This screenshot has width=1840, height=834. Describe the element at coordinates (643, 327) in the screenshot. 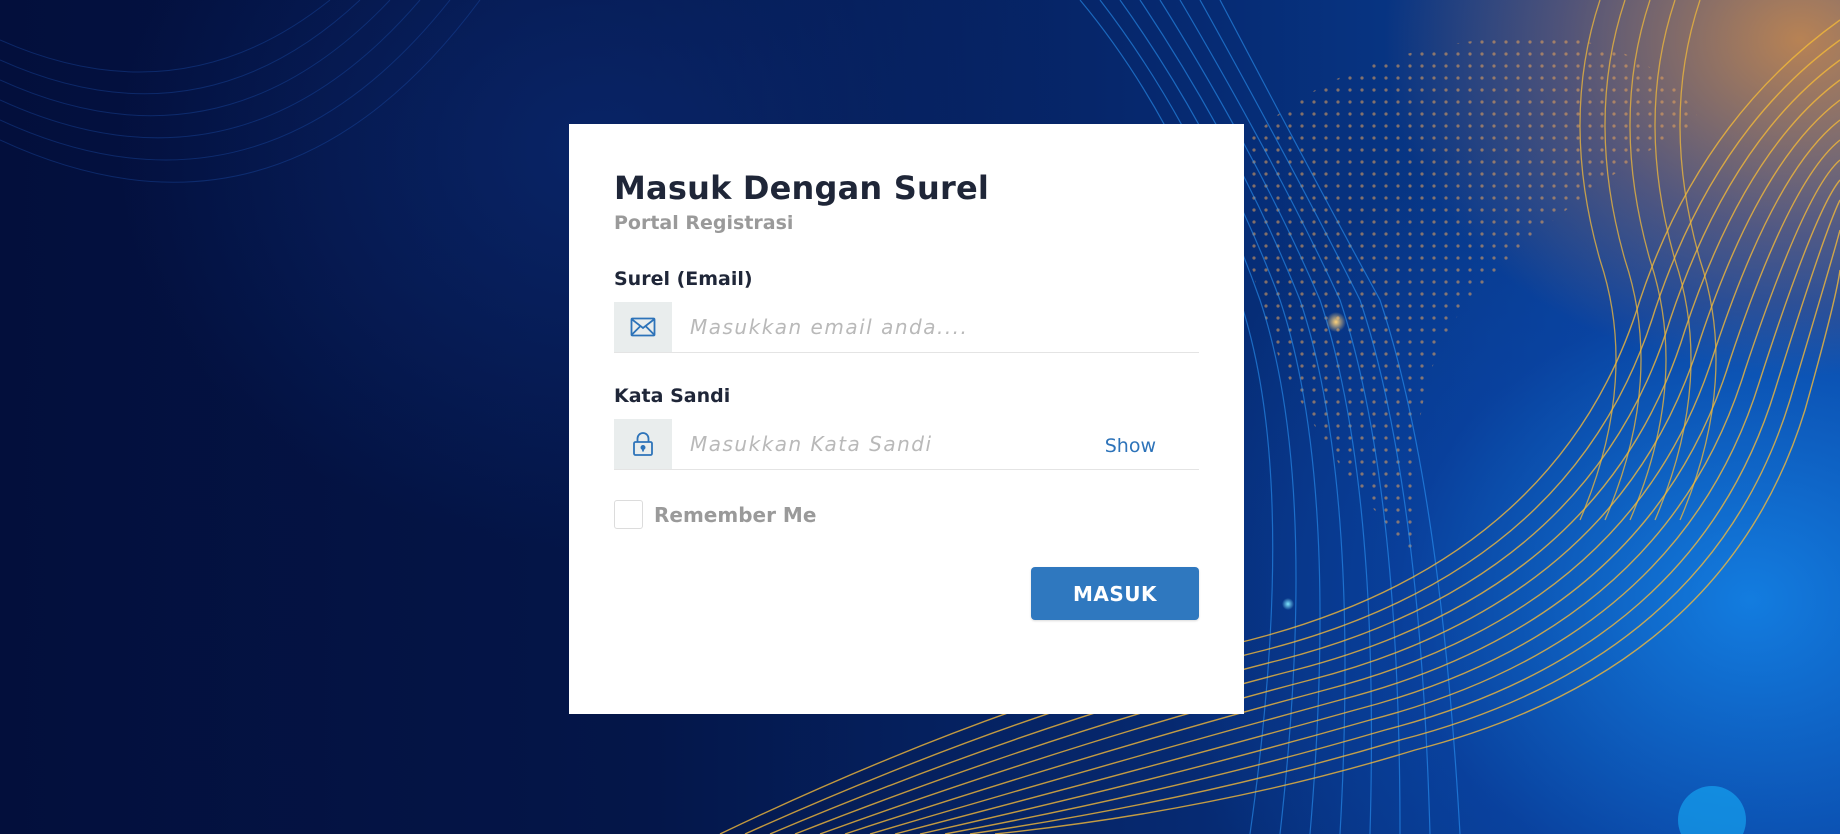

I see `envelope-icon` at that location.